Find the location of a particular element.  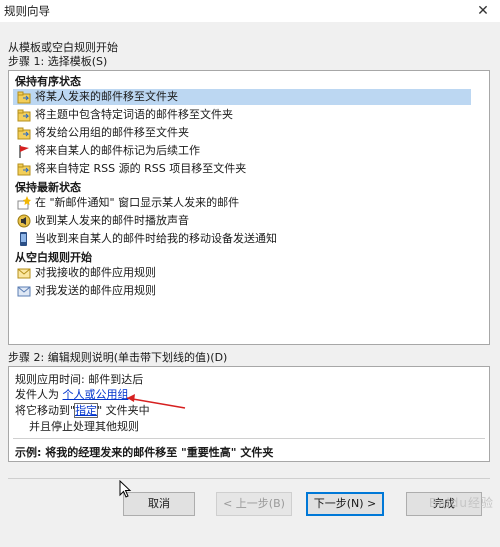

mouse-cursor-icon is located at coordinates (125, 489).